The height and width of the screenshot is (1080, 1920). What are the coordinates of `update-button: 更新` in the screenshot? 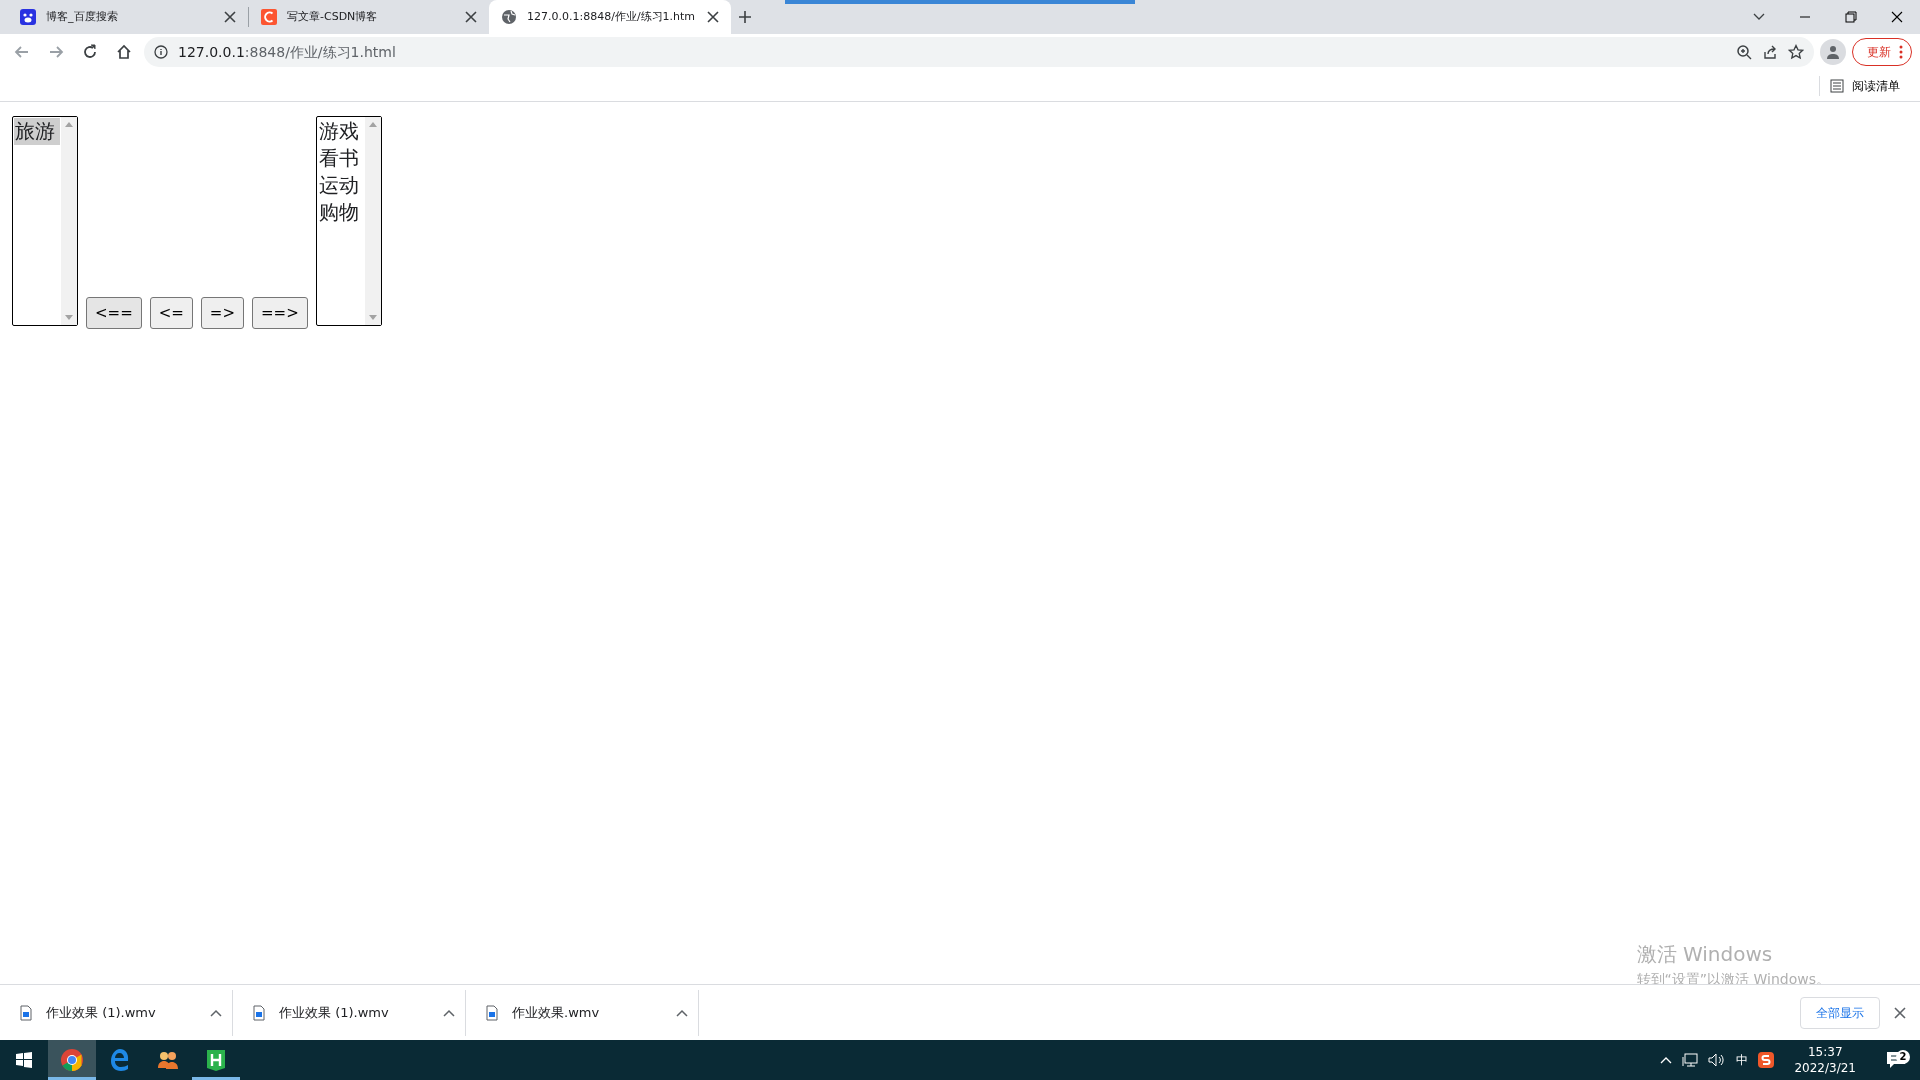 It's located at (1882, 52).